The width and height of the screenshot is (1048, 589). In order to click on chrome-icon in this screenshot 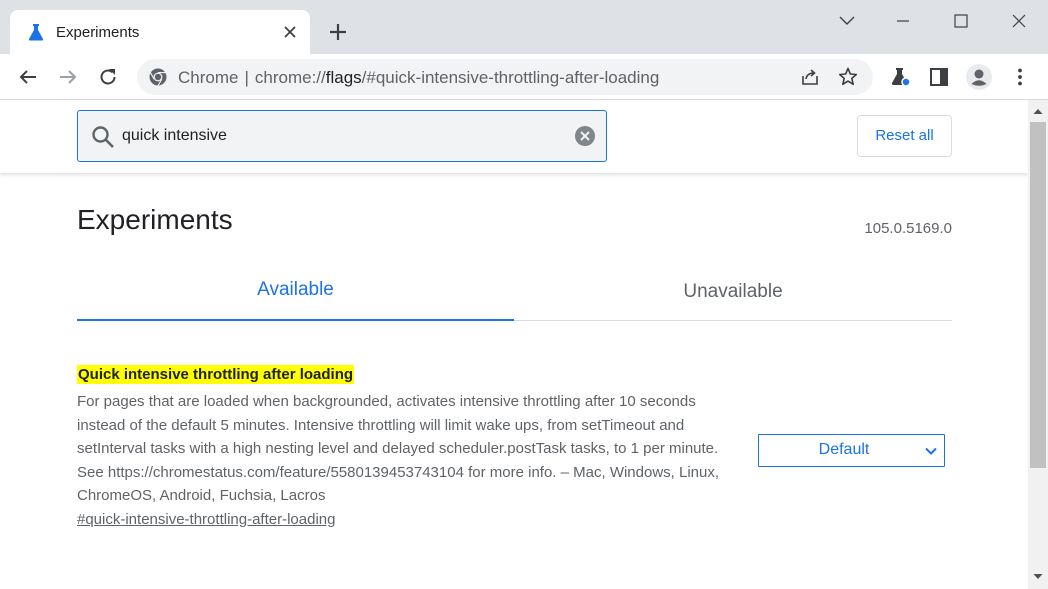, I will do `click(158, 77)`.